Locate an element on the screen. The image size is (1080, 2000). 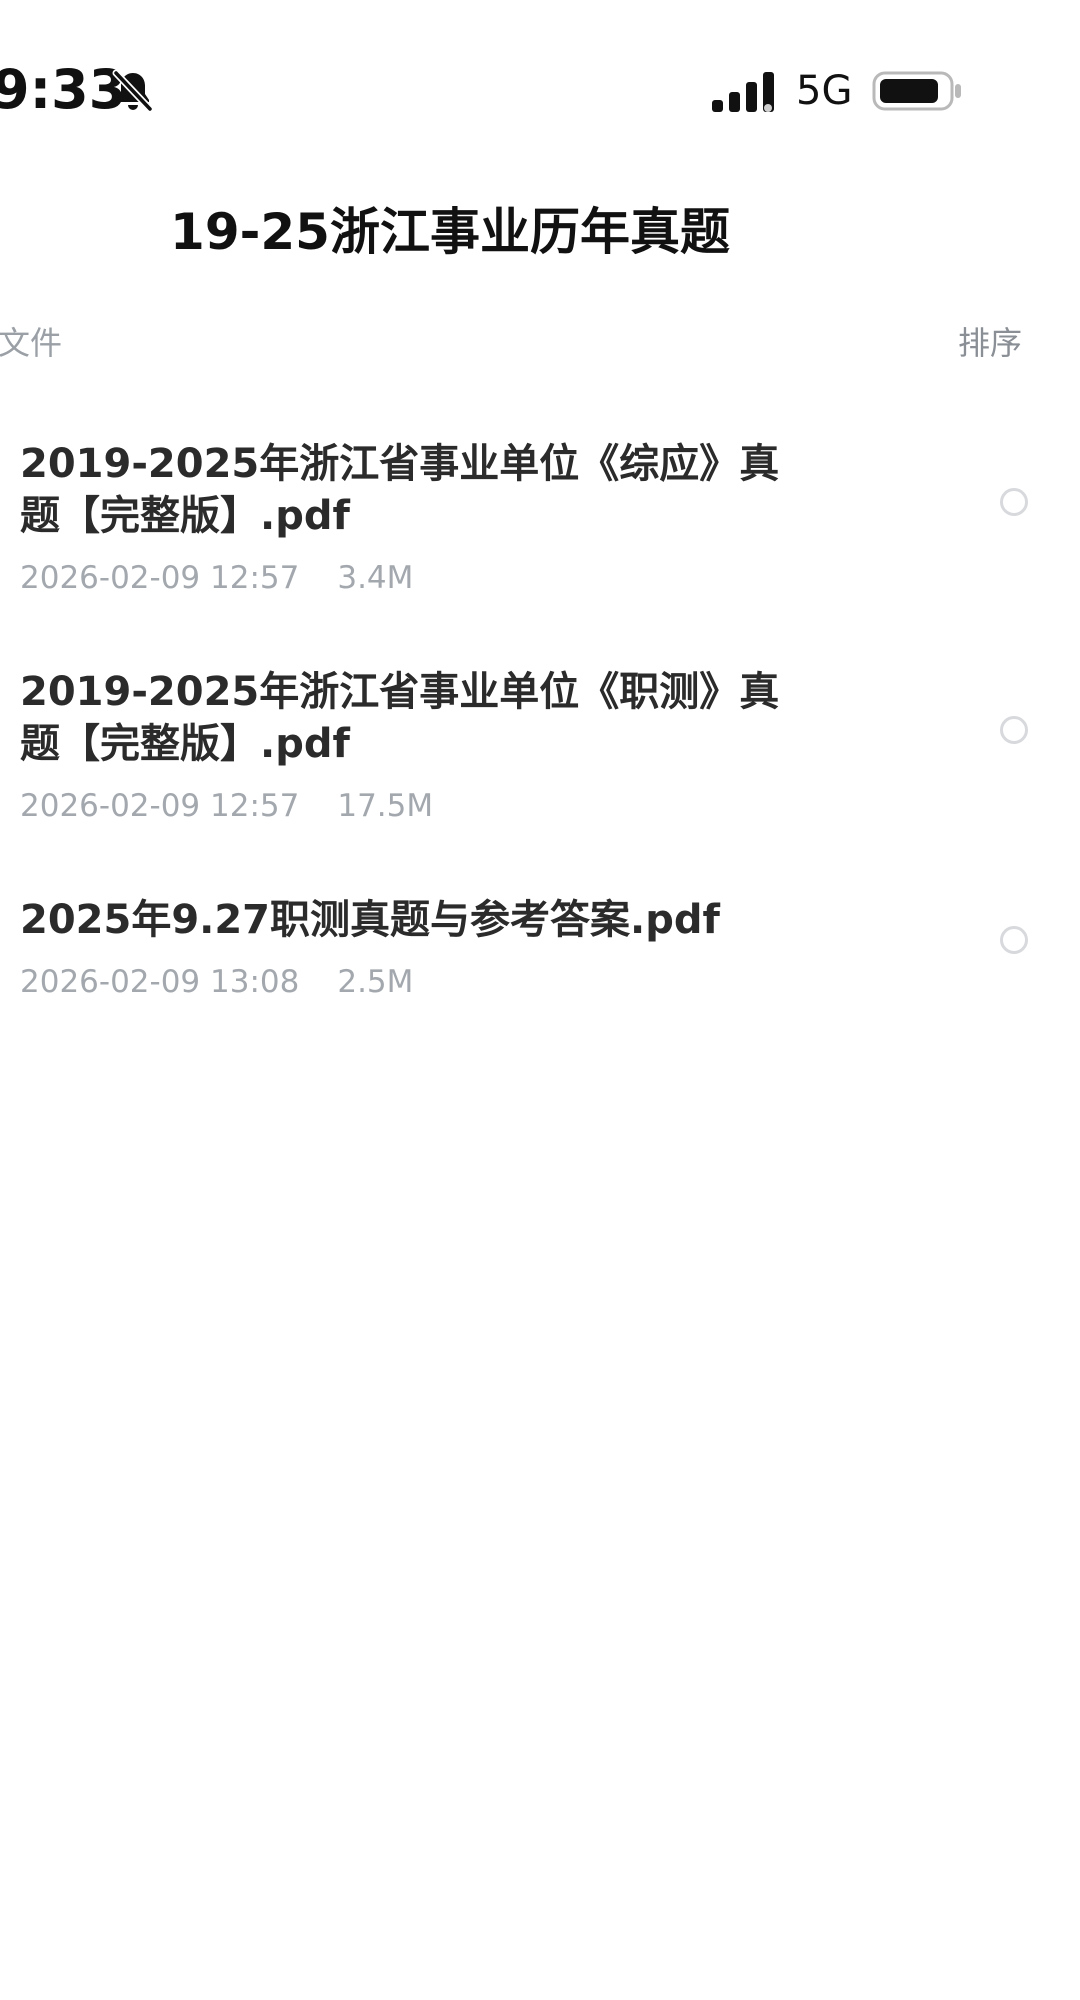
file-meta: 2026-02-09 12:57 3.4M is located at coordinates (216, 578).